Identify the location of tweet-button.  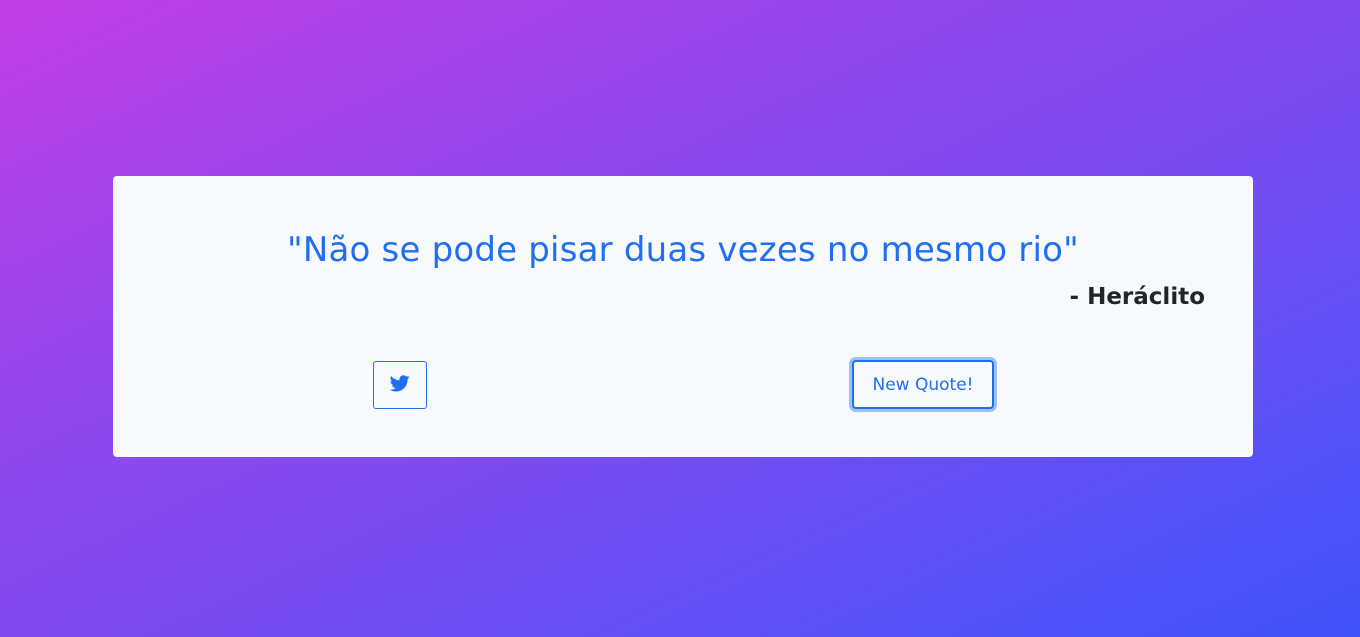
(400, 385).